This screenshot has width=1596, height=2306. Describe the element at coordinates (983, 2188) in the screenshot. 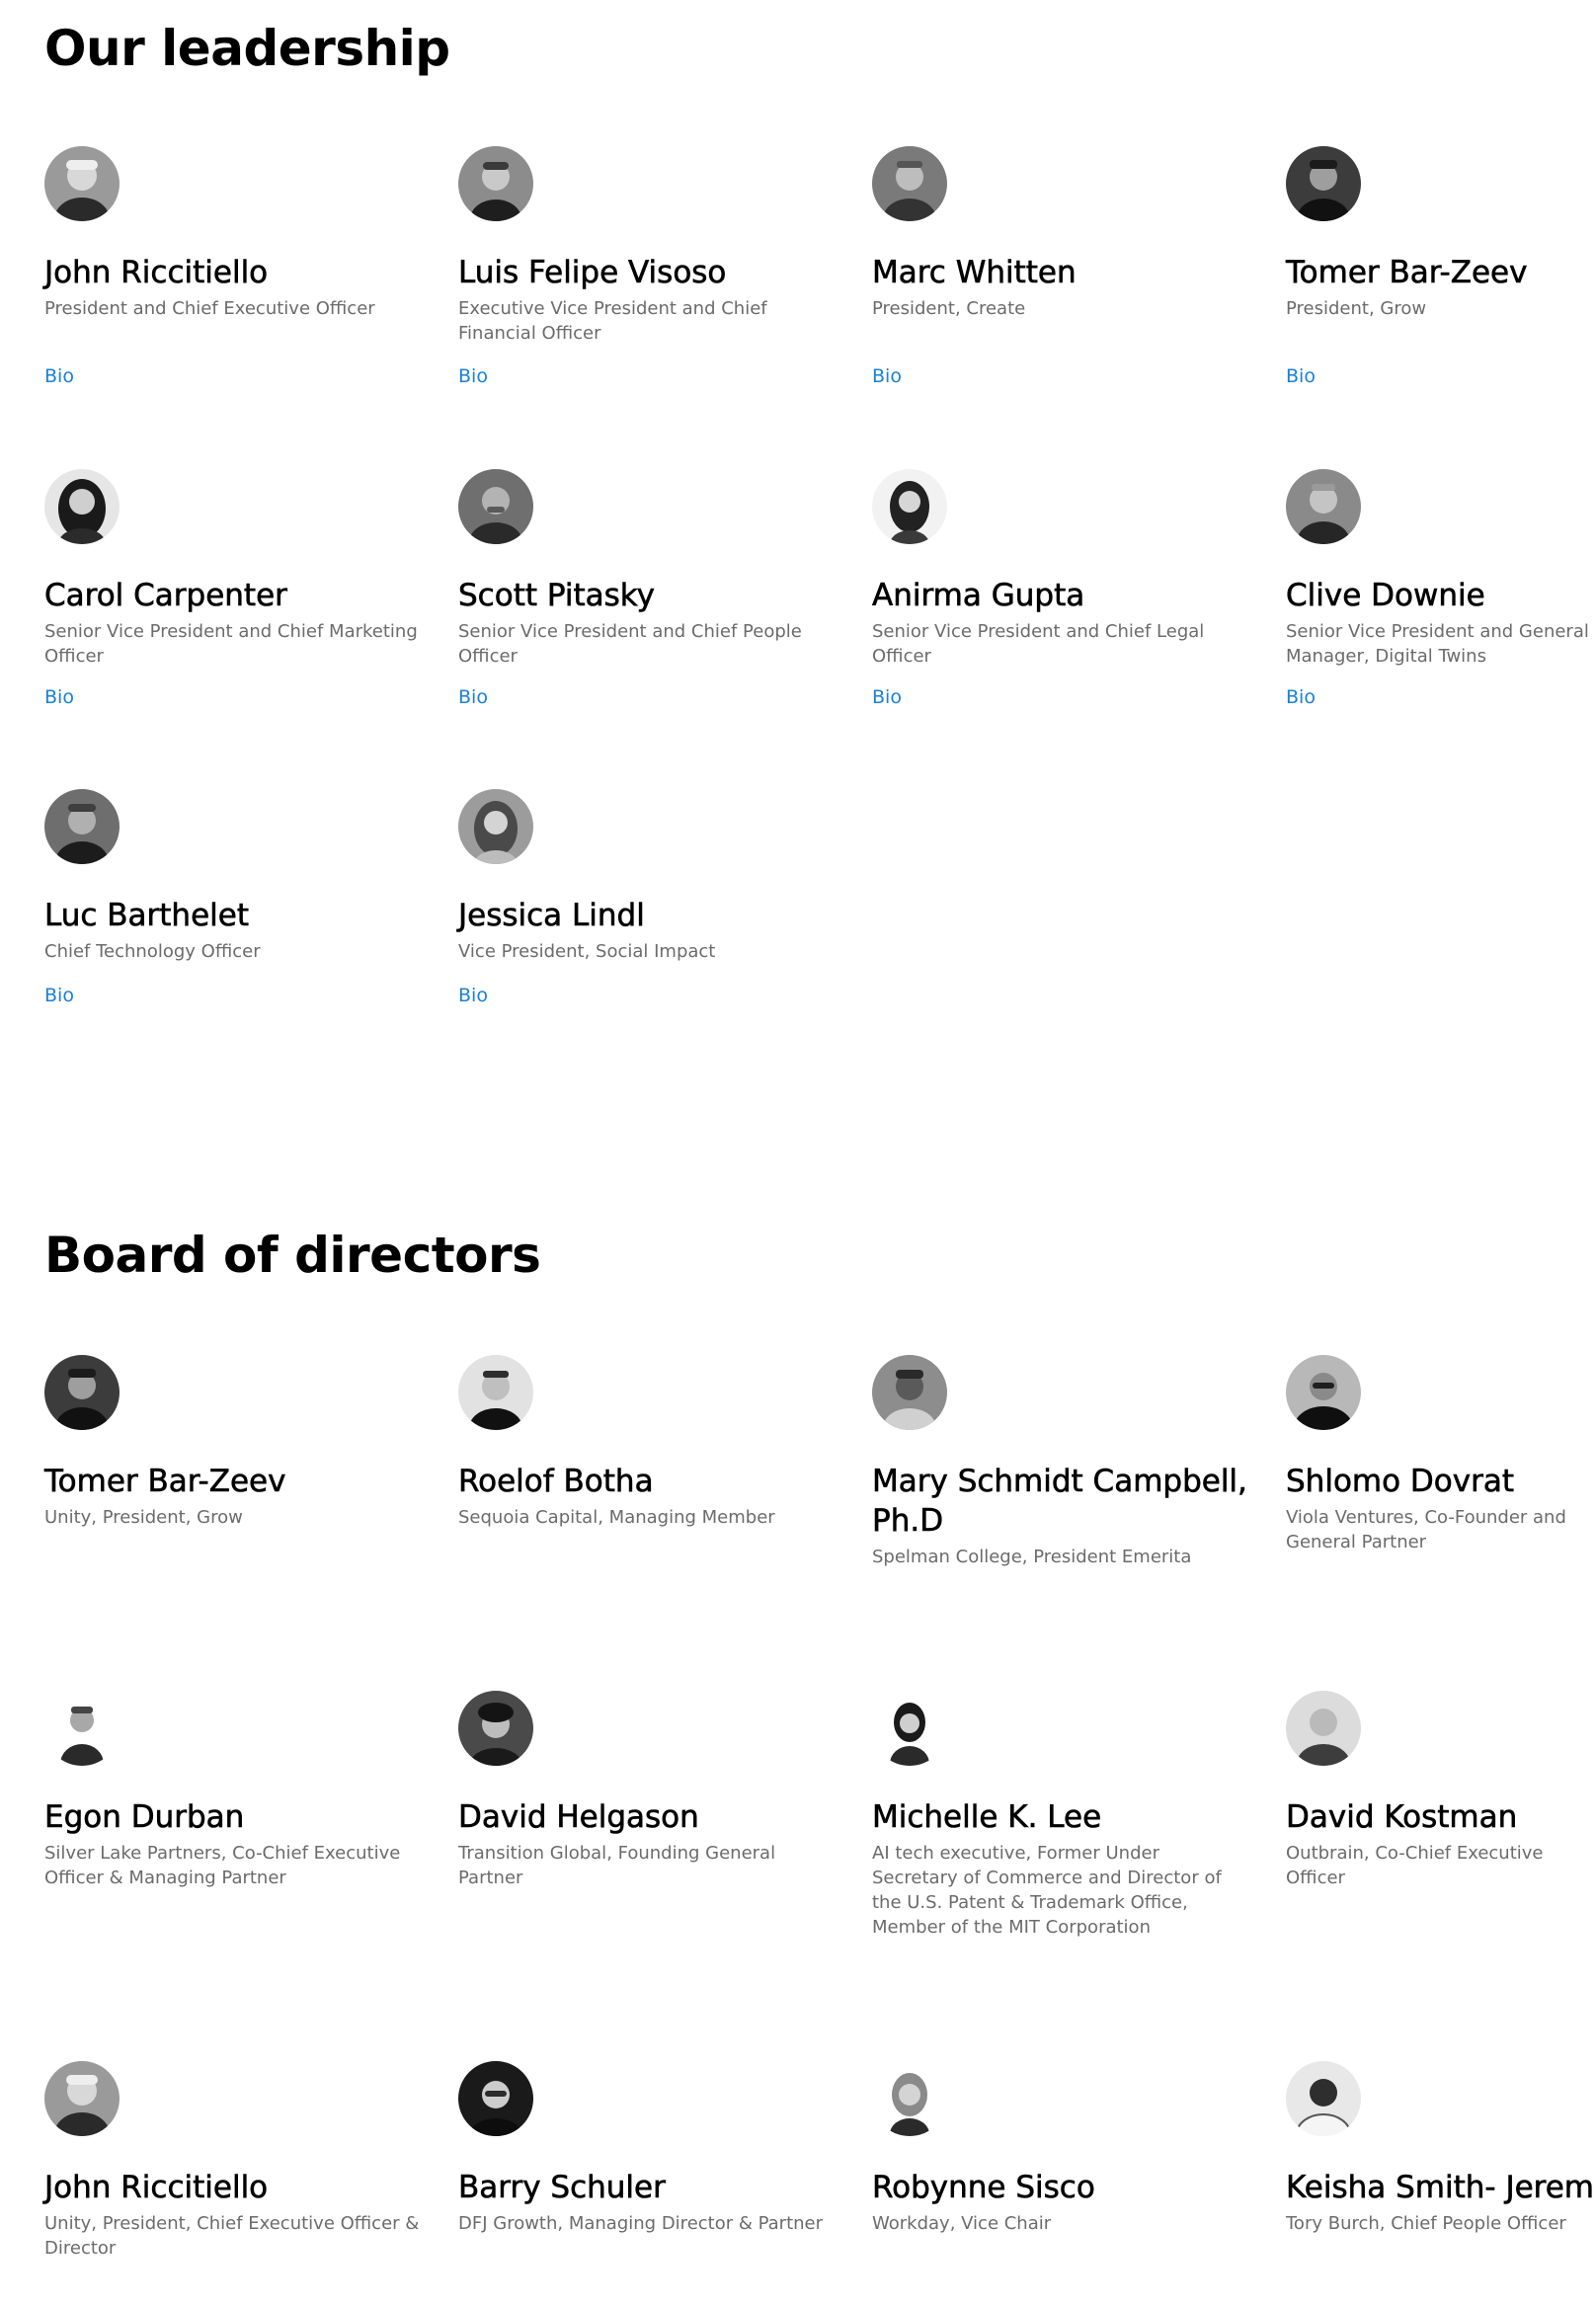

I see `person-name: Robynne Sisco` at that location.